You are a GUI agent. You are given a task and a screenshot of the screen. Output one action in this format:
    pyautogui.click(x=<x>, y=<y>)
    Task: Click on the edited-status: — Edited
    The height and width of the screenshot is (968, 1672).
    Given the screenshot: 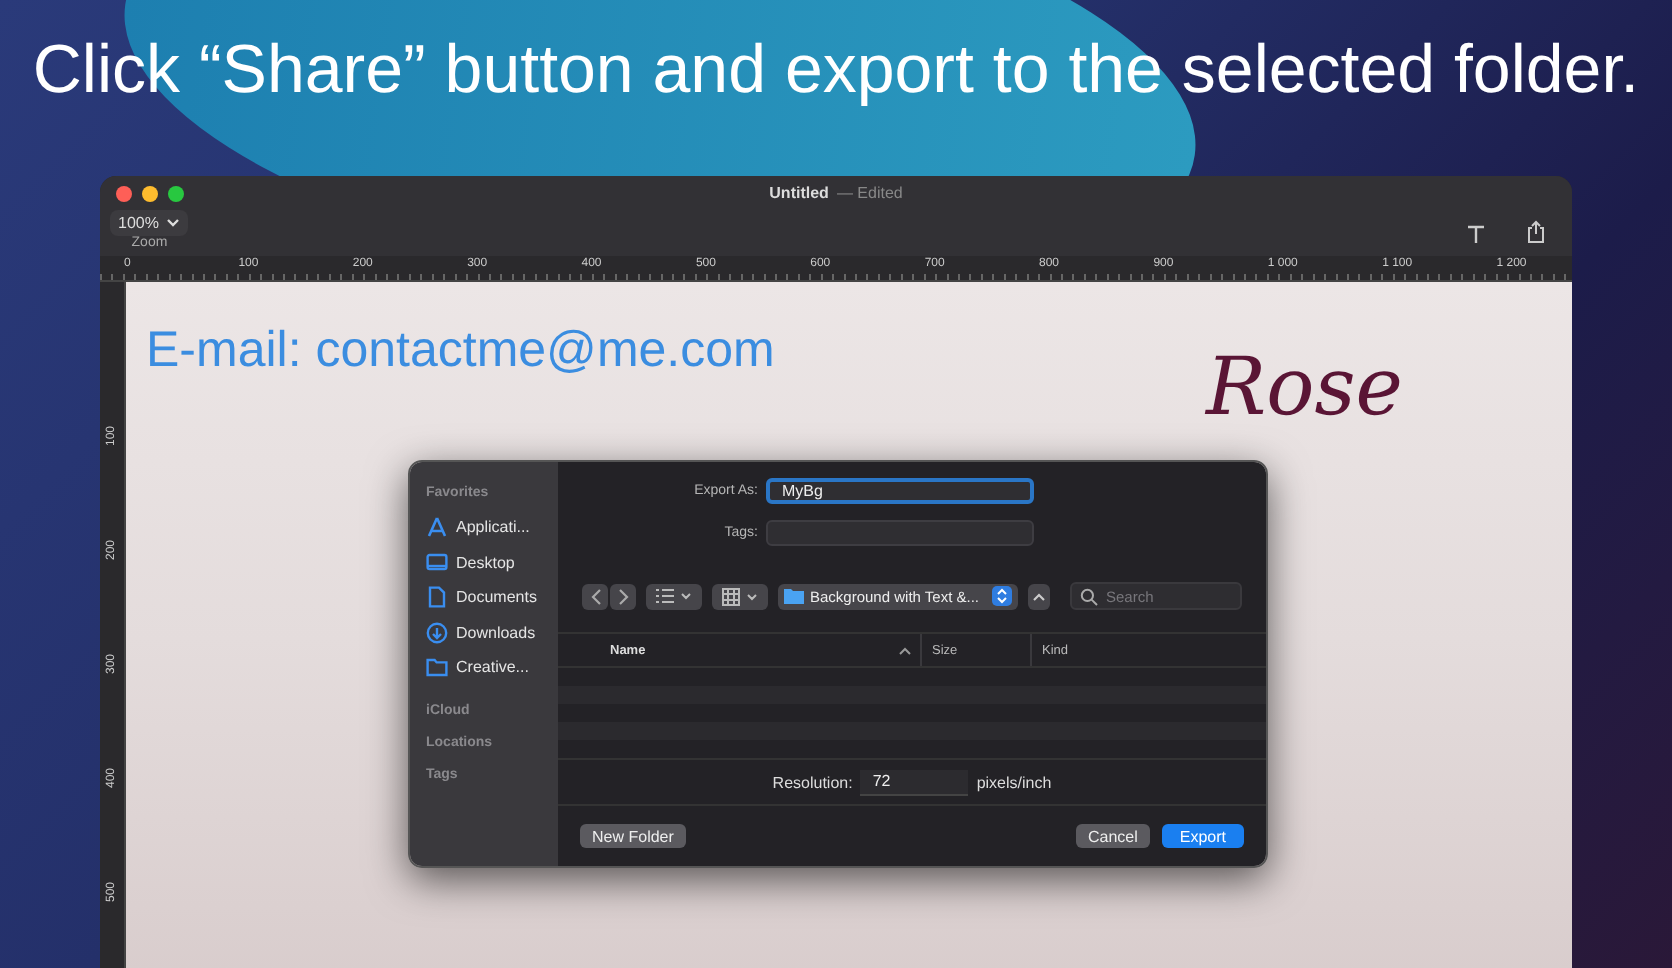 What is the action you would take?
    pyautogui.click(x=869, y=193)
    